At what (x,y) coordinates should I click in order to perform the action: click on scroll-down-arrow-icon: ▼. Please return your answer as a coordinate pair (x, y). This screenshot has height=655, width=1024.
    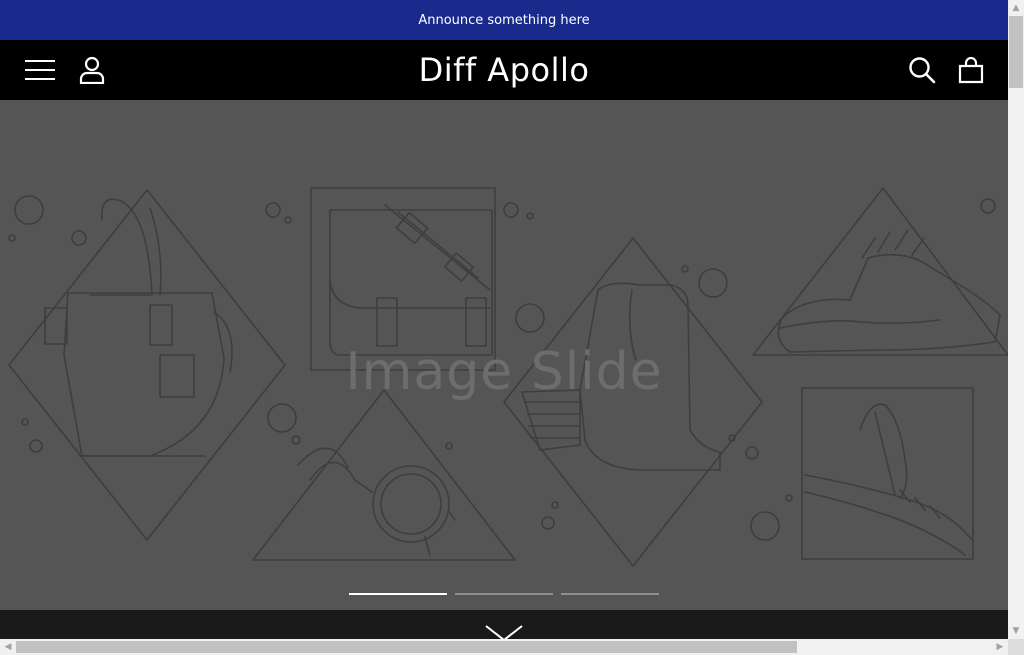
    Looking at the image, I should click on (1016, 631).